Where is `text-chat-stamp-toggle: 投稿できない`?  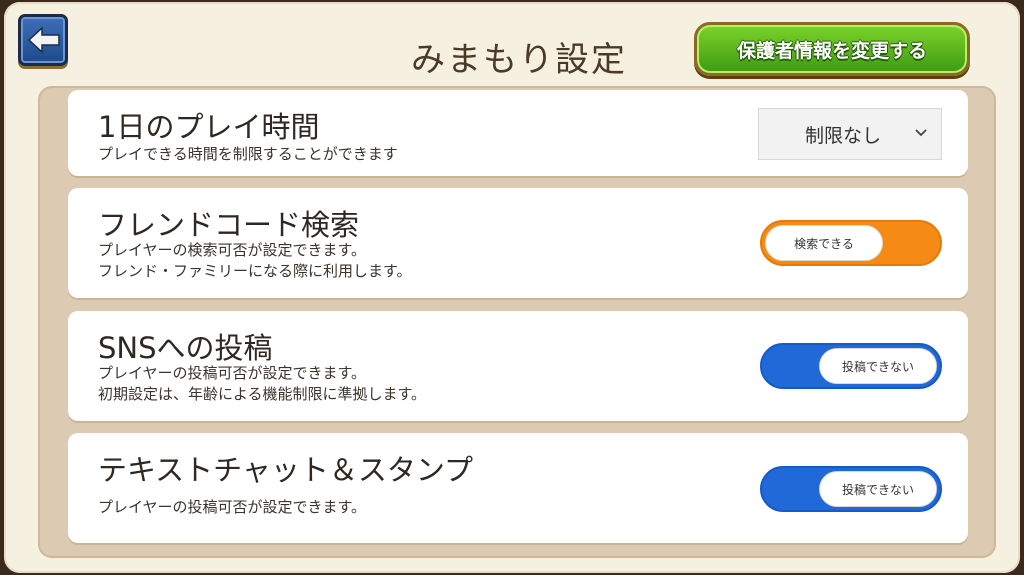
text-chat-stamp-toggle: 投稿できない is located at coordinates (851, 489).